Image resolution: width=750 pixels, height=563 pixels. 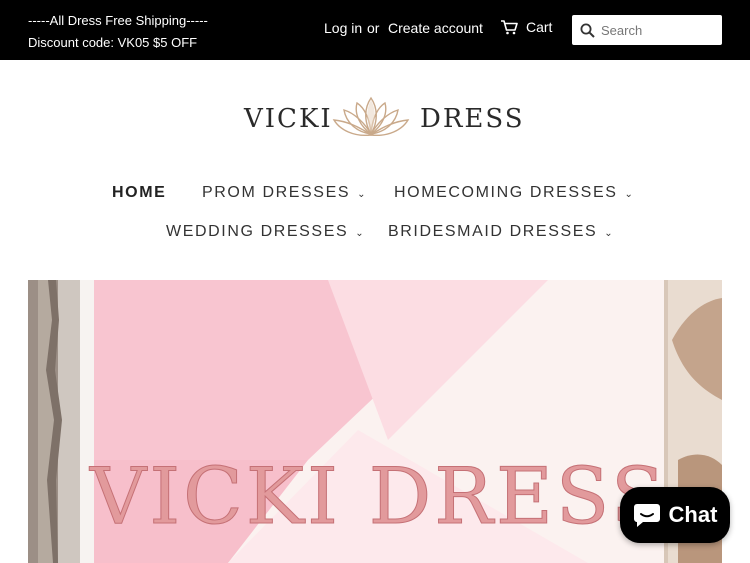 I want to click on hero-title: VICKI DRESS, so click(x=378, y=497).